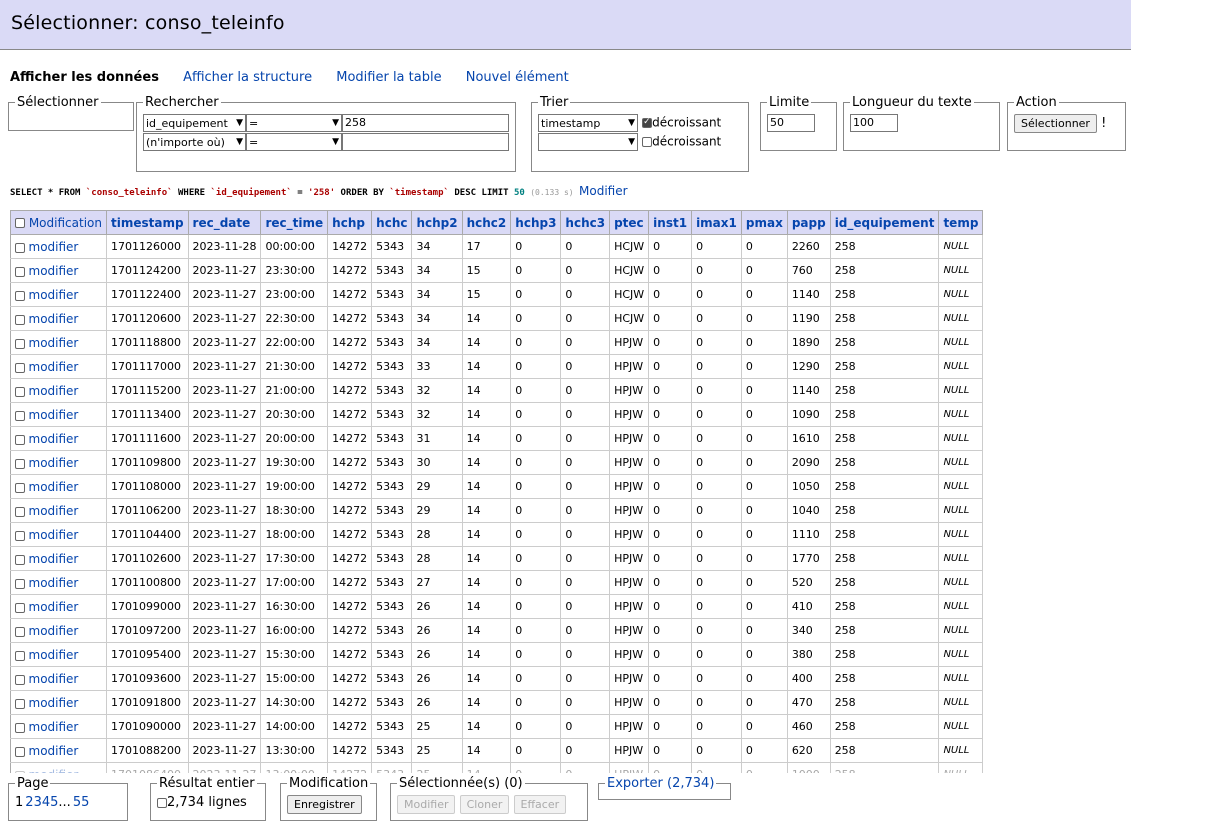  What do you see at coordinates (808, 294) in the screenshot?
I see `cell-papp: 1140` at bounding box center [808, 294].